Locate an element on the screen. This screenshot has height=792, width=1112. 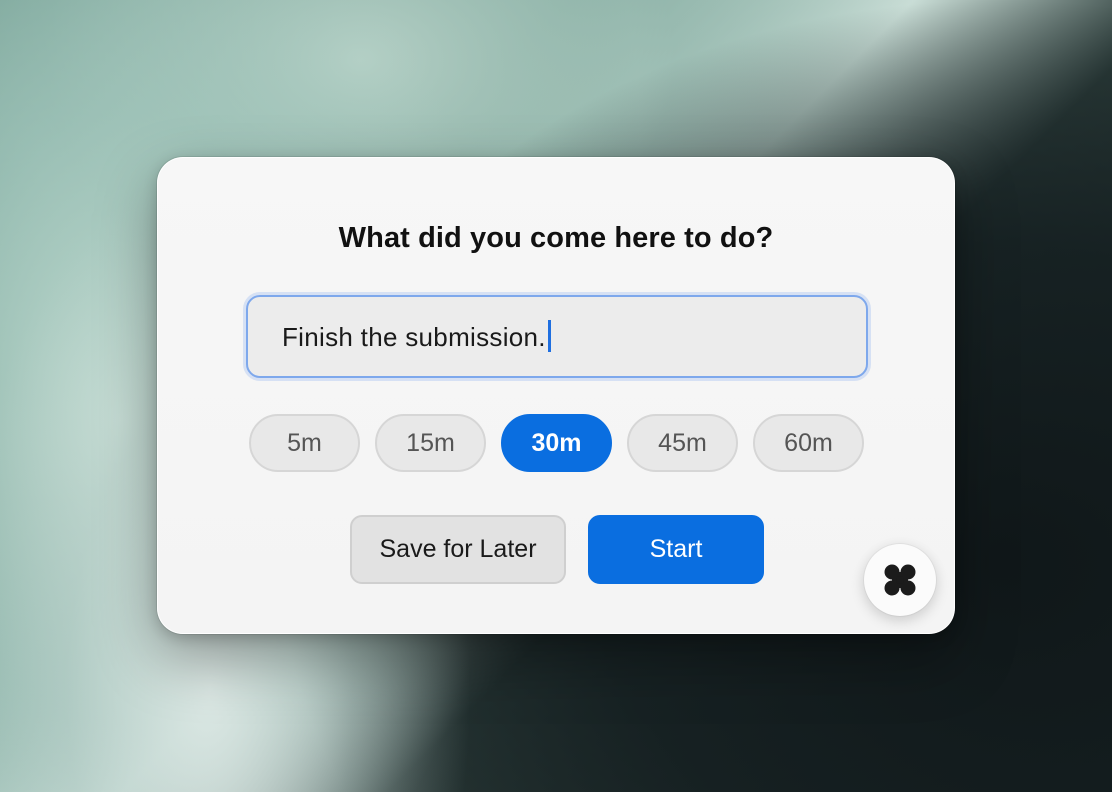
duration-30m-button: 30m is located at coordinates (556, 443).